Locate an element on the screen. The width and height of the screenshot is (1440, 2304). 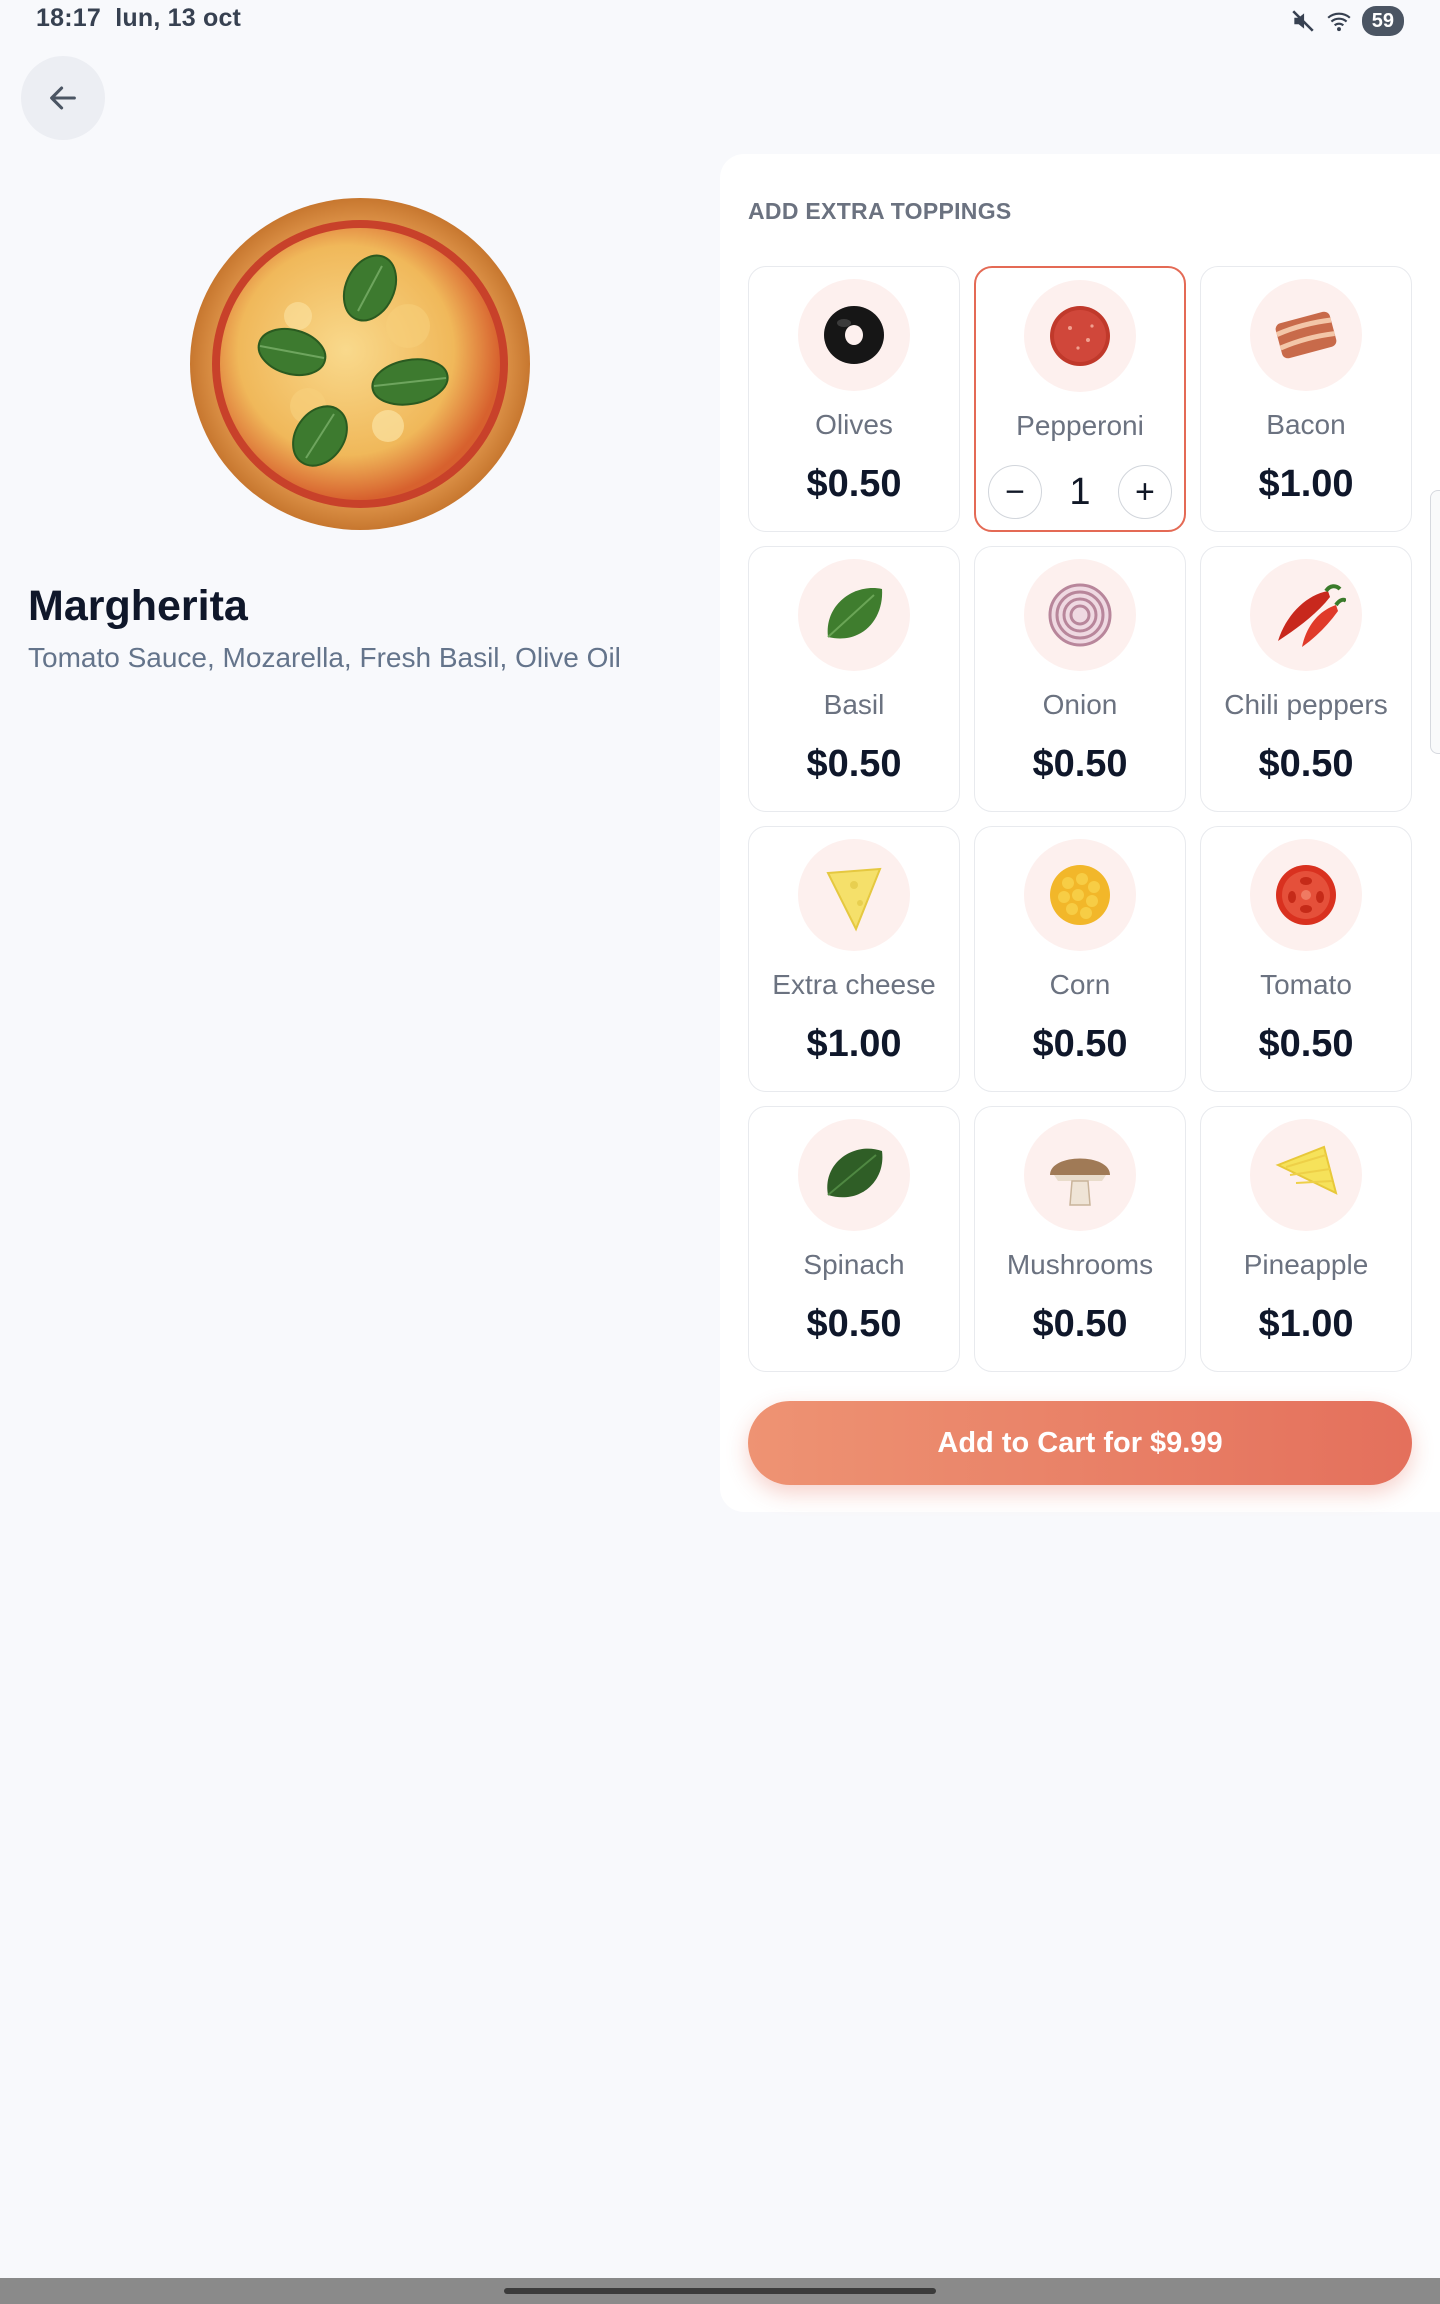
topping-name: Tomato is located at coordinates (1306, 984).